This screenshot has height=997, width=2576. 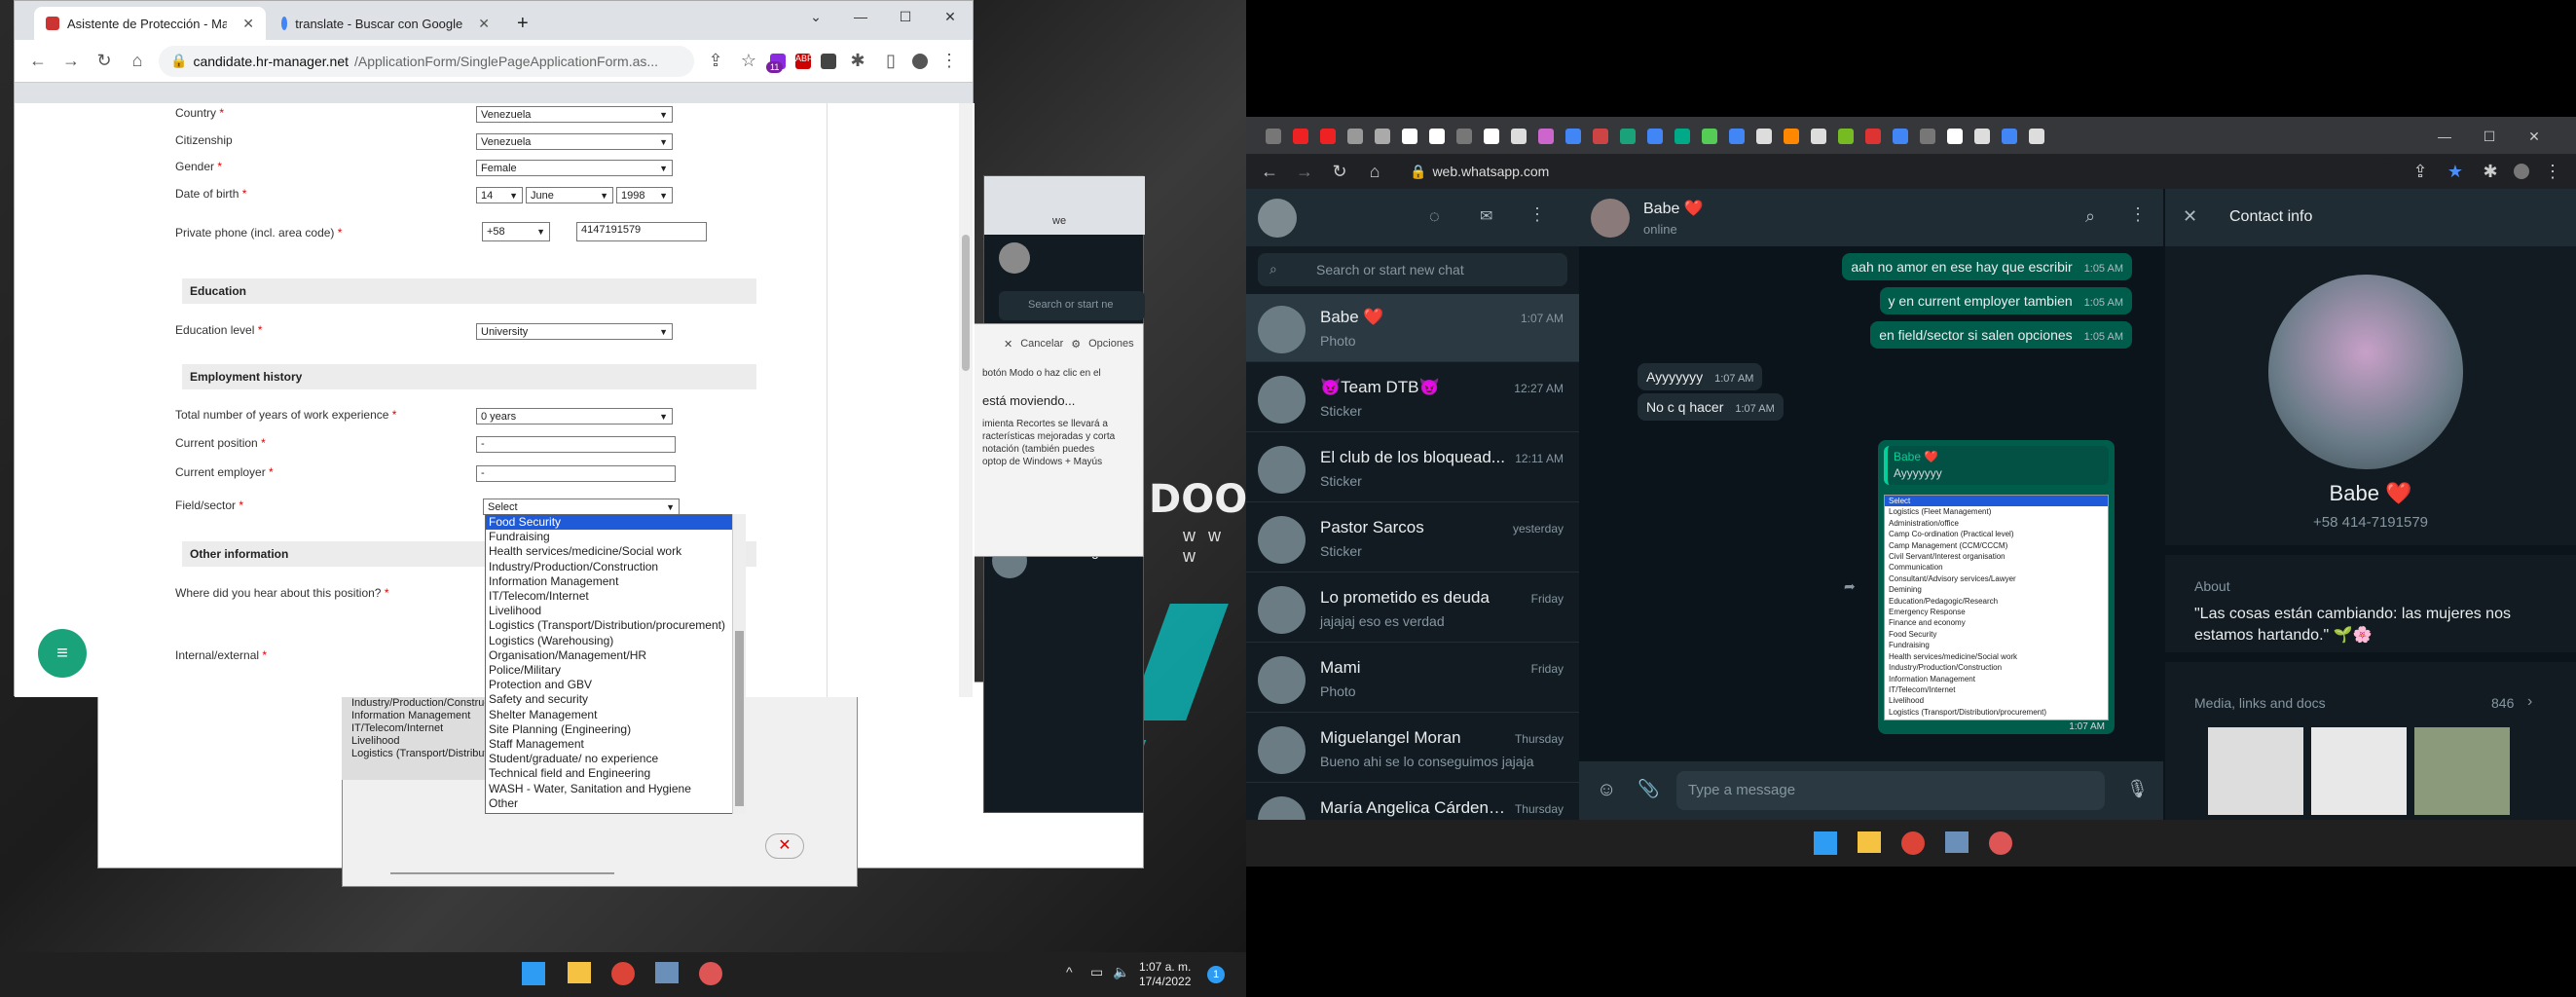 What do you see at coordinates (1165, 974) in the screenshot?
I see `clock: 1:07 a. m. 17/4/2022` at bounding box center [1165, 974].